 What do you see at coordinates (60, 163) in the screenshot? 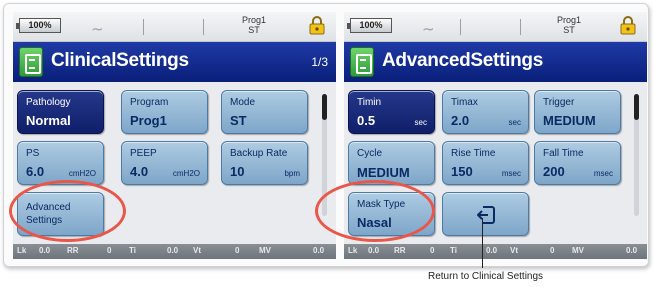
I see `ps-tile: PS 6.0 cmH2O` at bounding box center [60, 163].